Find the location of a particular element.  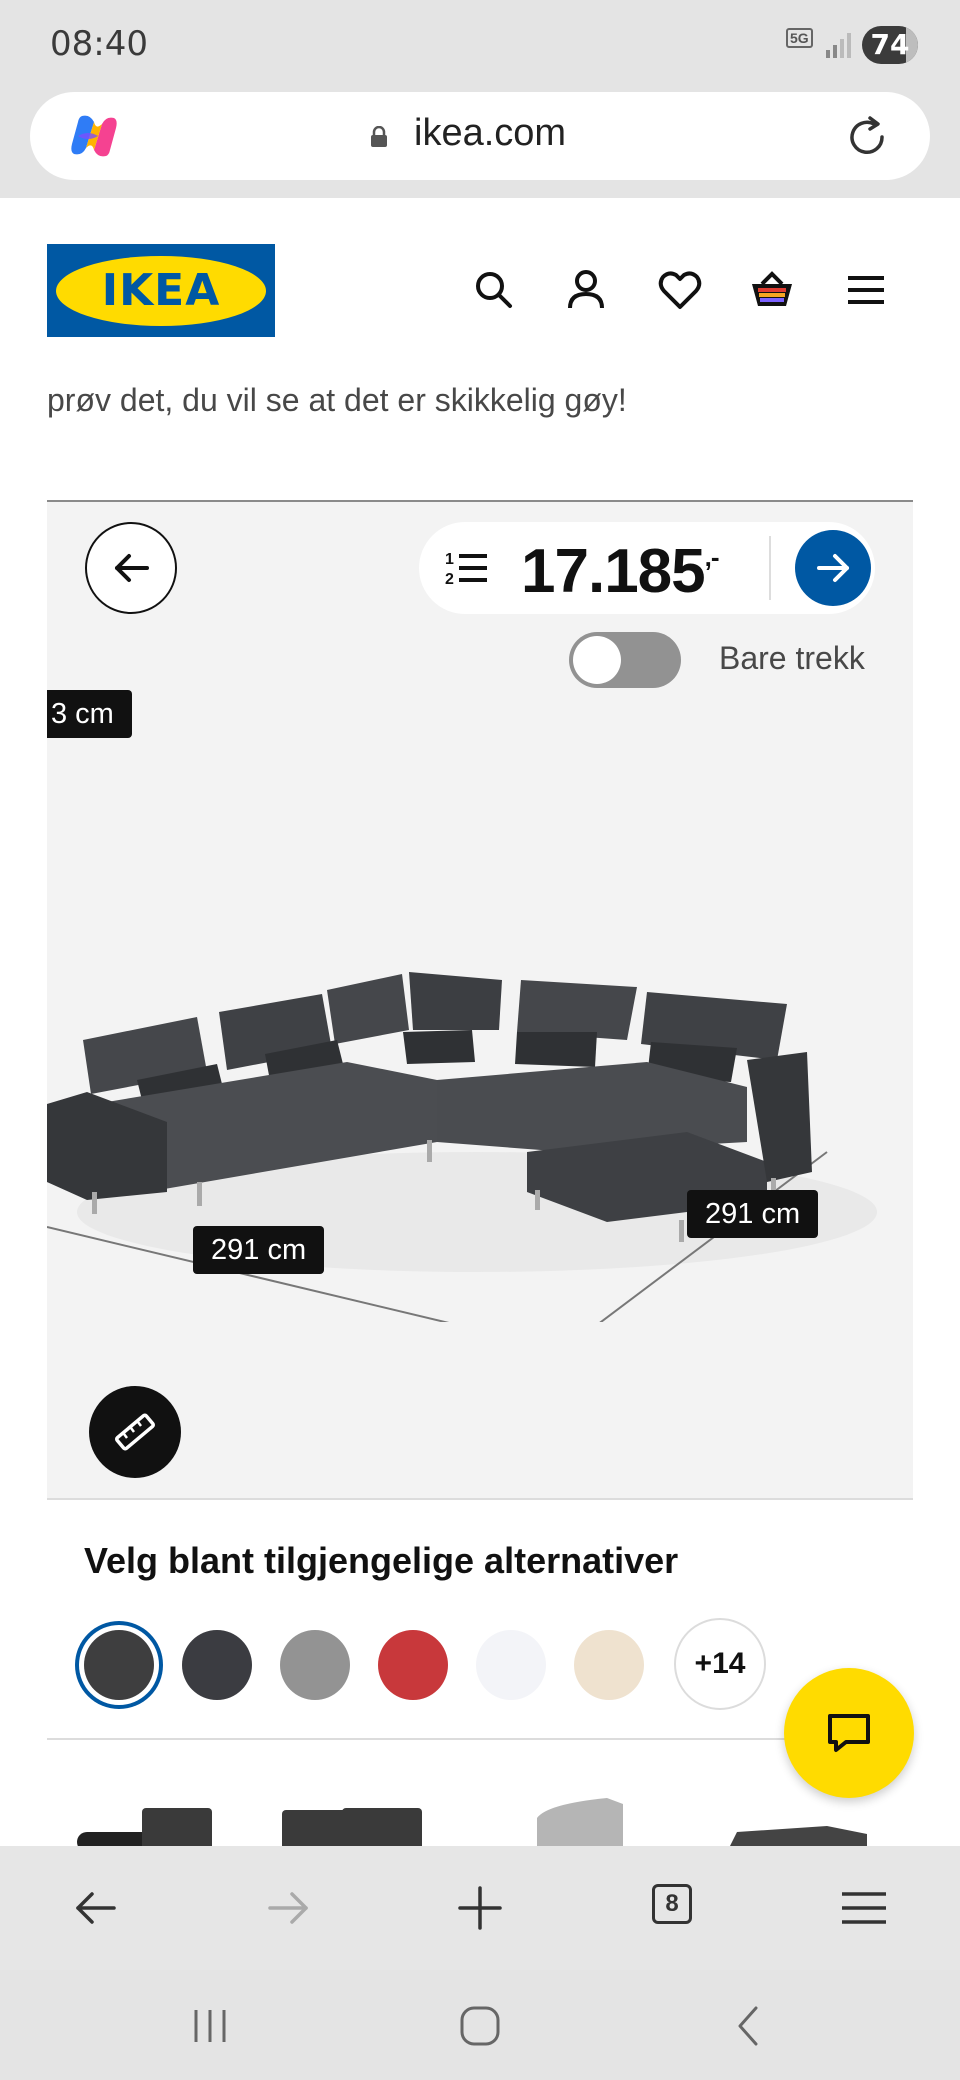

status-bar: 08:40 5G 74 is located at coordinates (480, 44).